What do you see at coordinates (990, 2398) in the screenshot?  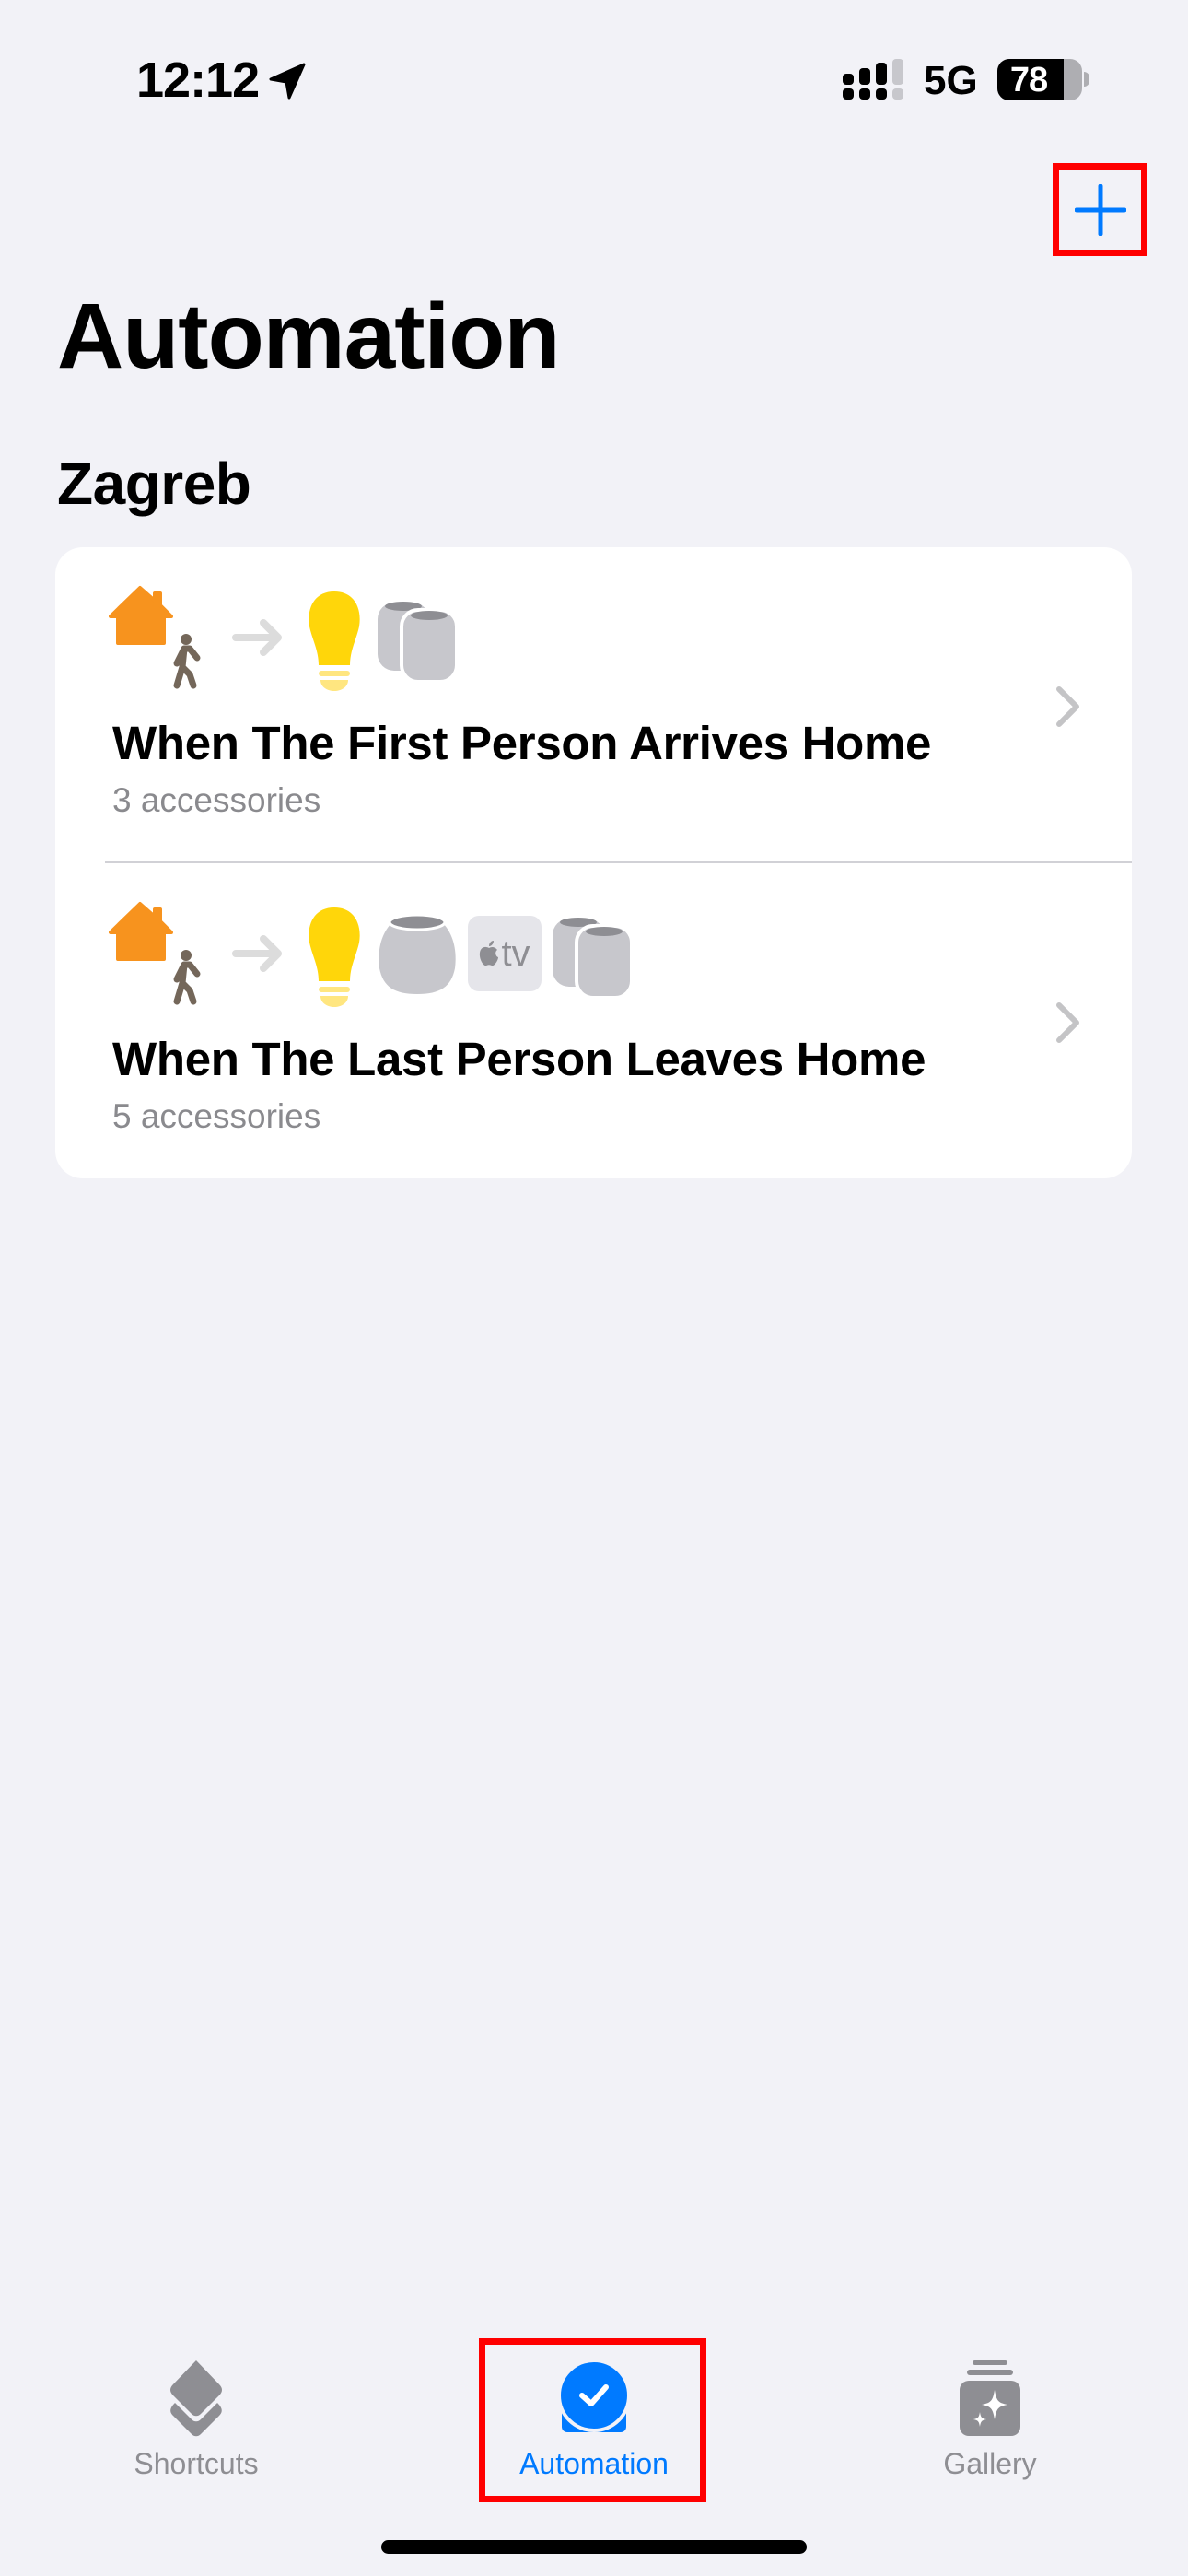 I see `gallery-sparkles-icon` at bounding box center [990, 2398].